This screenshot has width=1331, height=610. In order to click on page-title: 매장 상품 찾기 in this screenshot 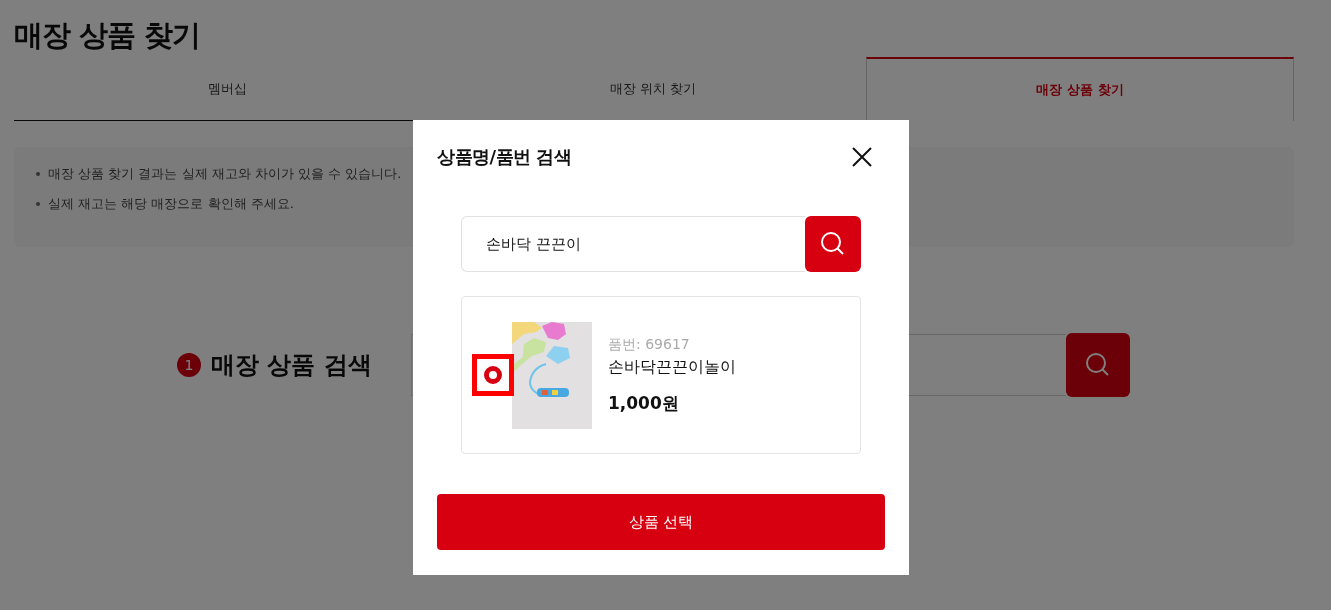, I will do `click(108, 35)`.